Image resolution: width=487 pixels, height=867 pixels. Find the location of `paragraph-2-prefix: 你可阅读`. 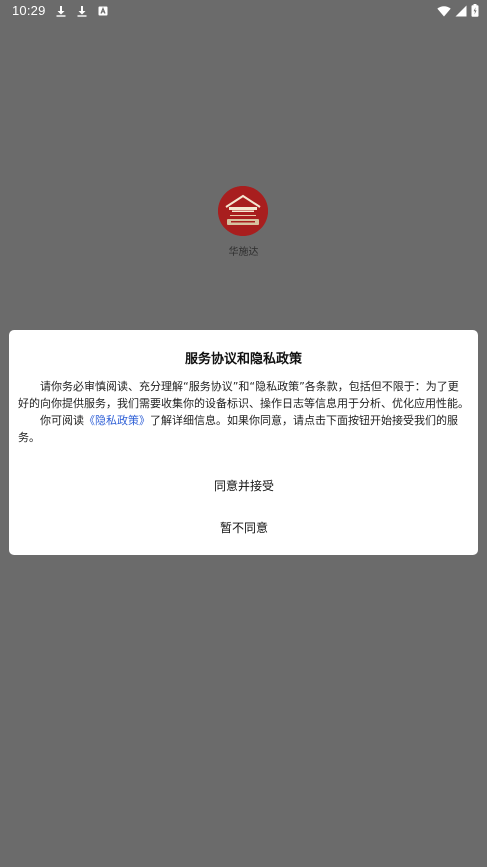

paragraph-2-prefix: 你可阅读 is located at coordinates (62, 420).